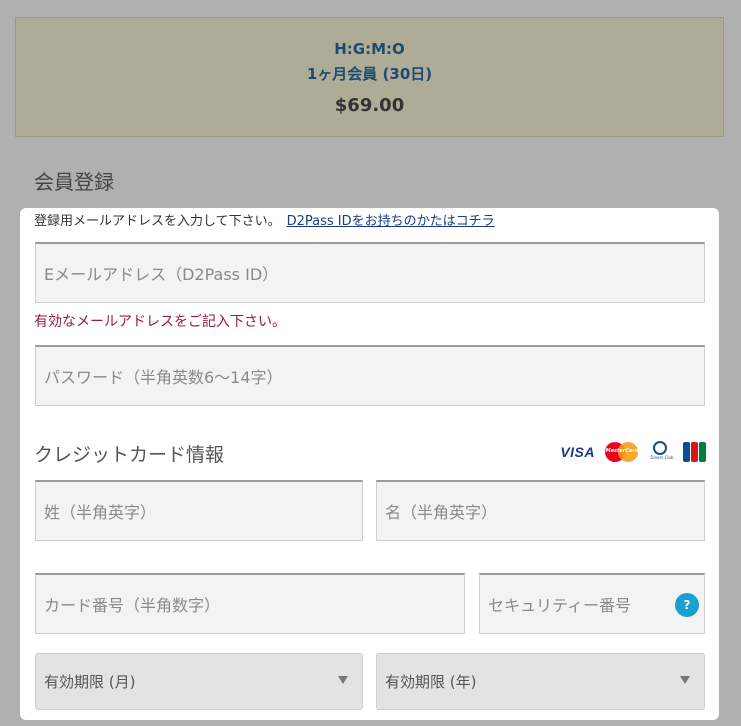 Image resolution: width=741 pixels, height=726 pixels. I want to click on last-name-field: 姓（半角英字）, so click(199, 510).